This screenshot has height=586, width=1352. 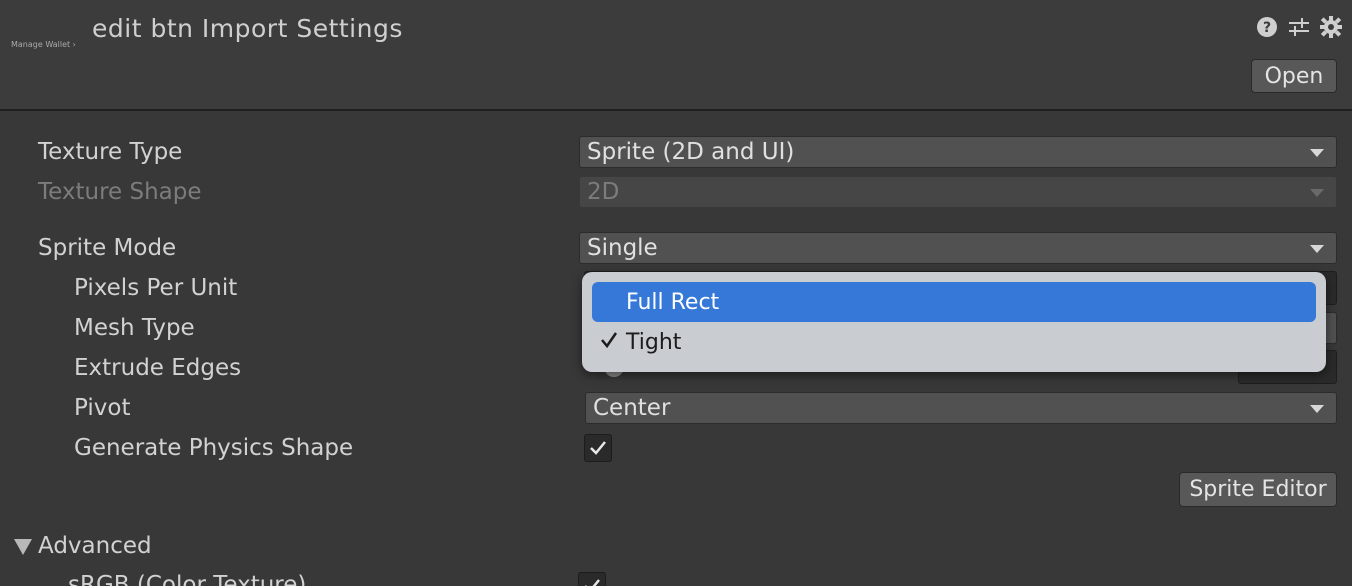 I want to click on mesh-type-label: Mesh Type, so click(x=134, y=328).